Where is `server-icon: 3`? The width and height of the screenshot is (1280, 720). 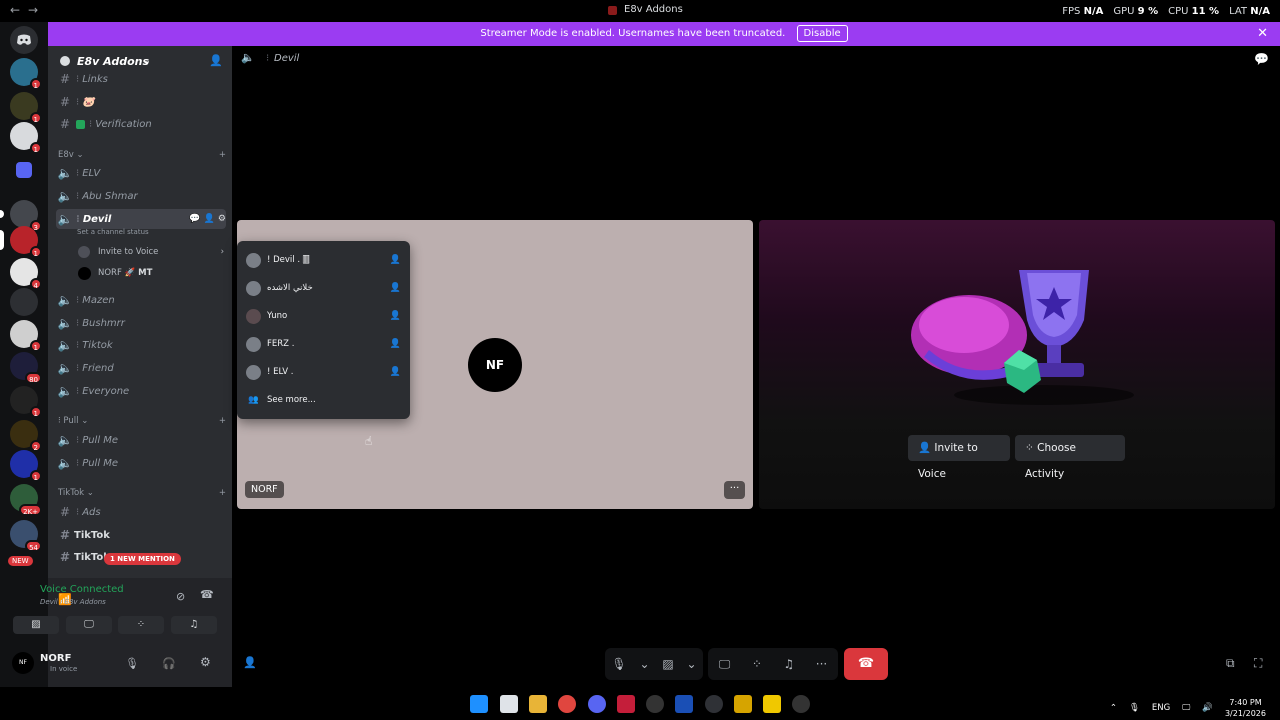
server-icon: 3 is located at coordinates (21, 216).